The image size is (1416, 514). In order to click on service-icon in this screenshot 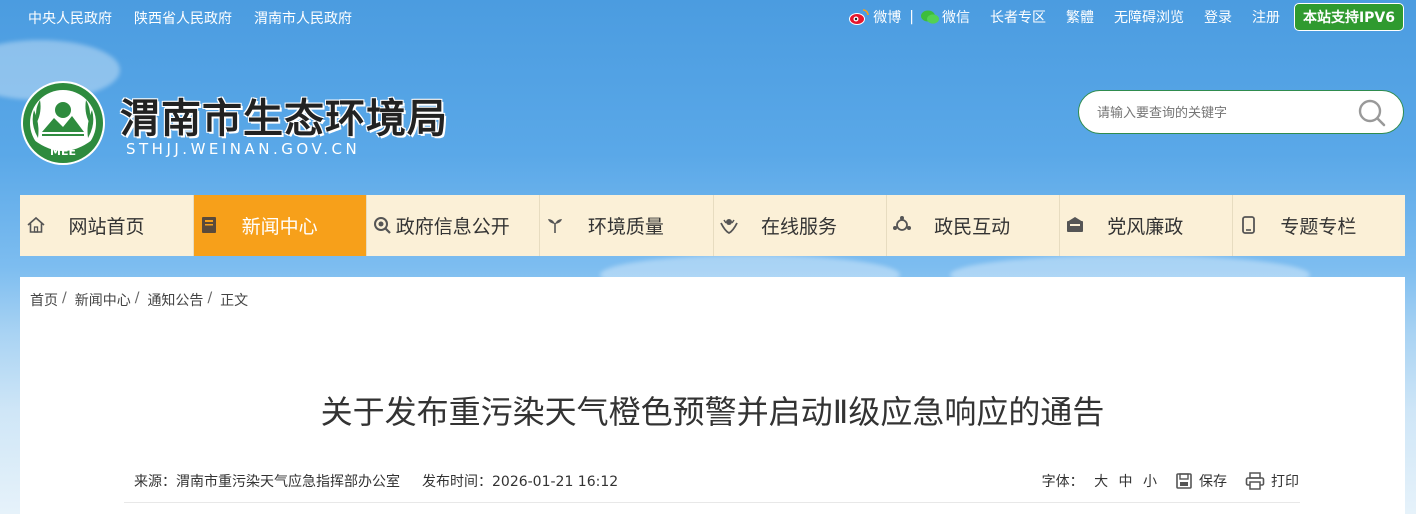, I will do `click(728, 227)`.